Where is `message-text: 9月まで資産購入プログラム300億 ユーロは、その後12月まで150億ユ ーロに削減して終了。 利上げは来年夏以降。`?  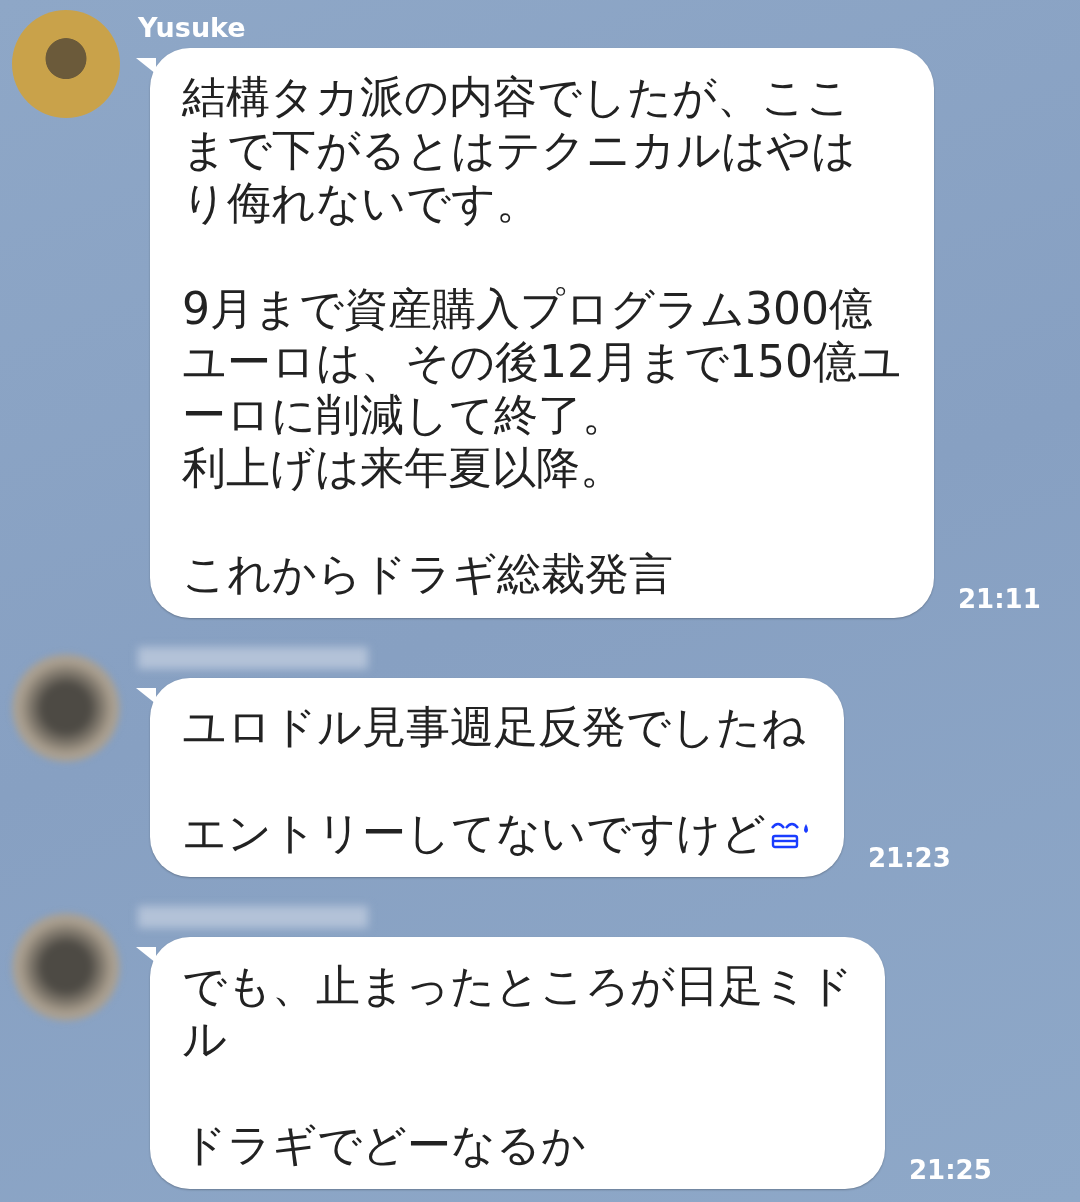 message-text: 9月まで資産購入プログラム300億 ユーロは、その後12月まで150億ユ ーロに削減して終了。 利上げは来年夏以降。 is located at coordinates (542, 388).